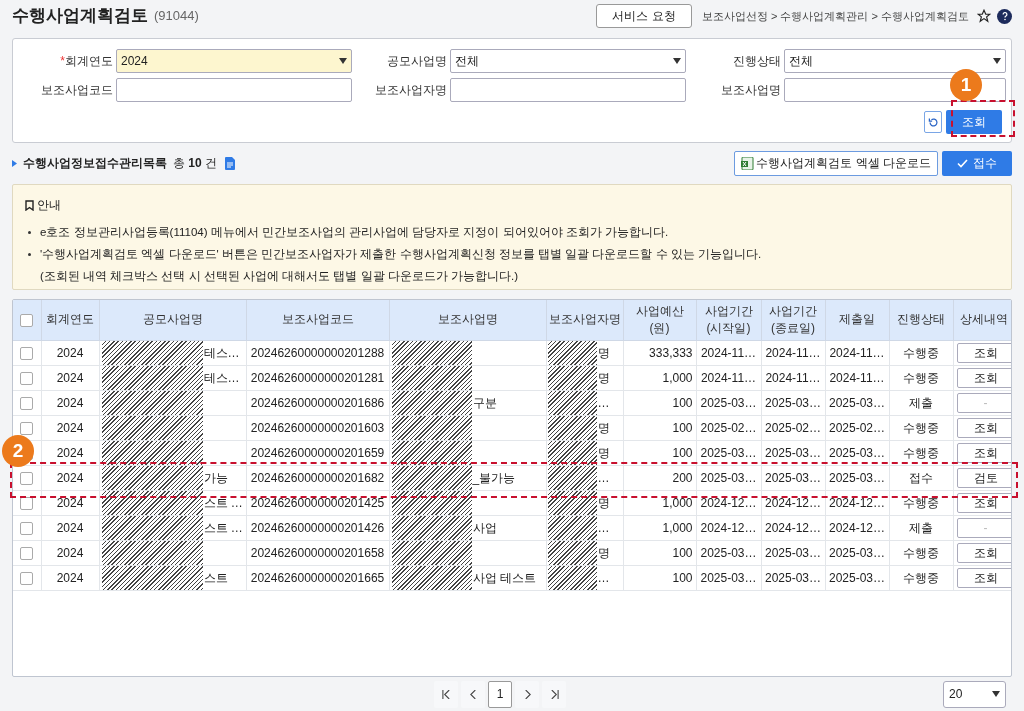 The width and height of the screenshot is (1024, 711). What do you see at coordinates (401, 254) in the screenshot?
I see `notice-text: '수행사업계획검토 엑셀 다운로드' 버튼은 민간보조사업자가 제출한 수행사업계획신청 정보를 탭별 일괄 다운로드할 수 있는 기능입니다.` at bounding box center [401, 254].